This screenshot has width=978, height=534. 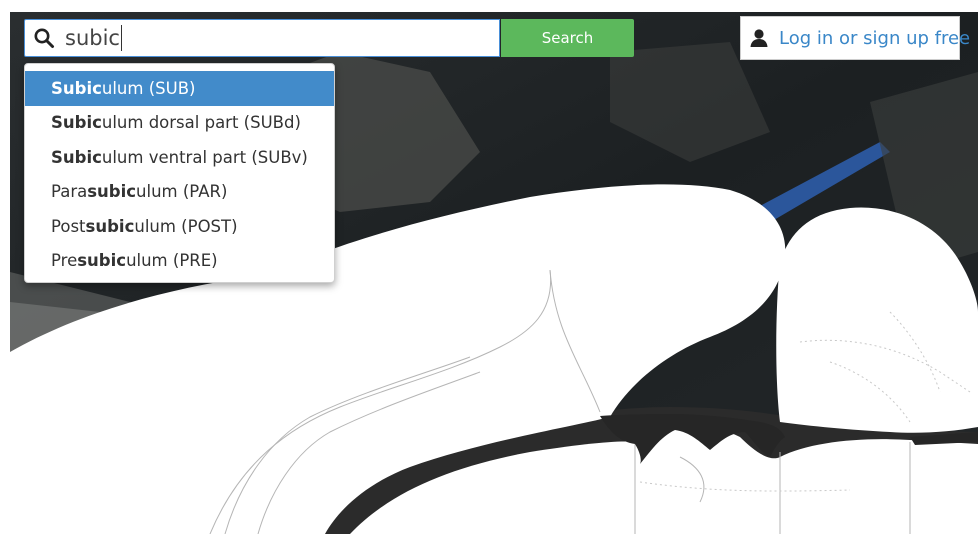 I want to click on search-input: subic, so click(x=93, y=38).